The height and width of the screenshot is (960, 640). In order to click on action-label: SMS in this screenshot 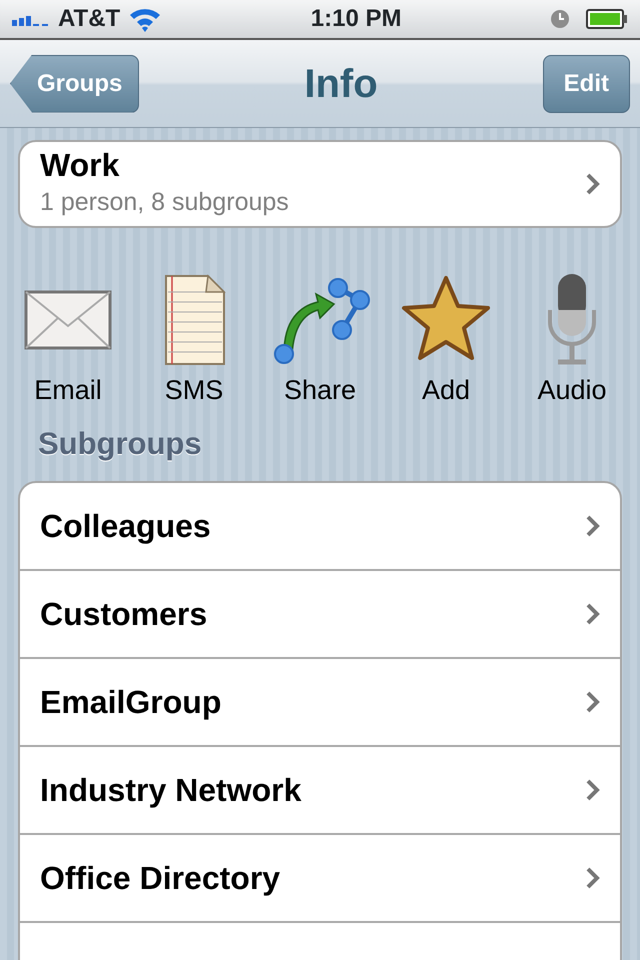, I will do `click(194, 390)`.